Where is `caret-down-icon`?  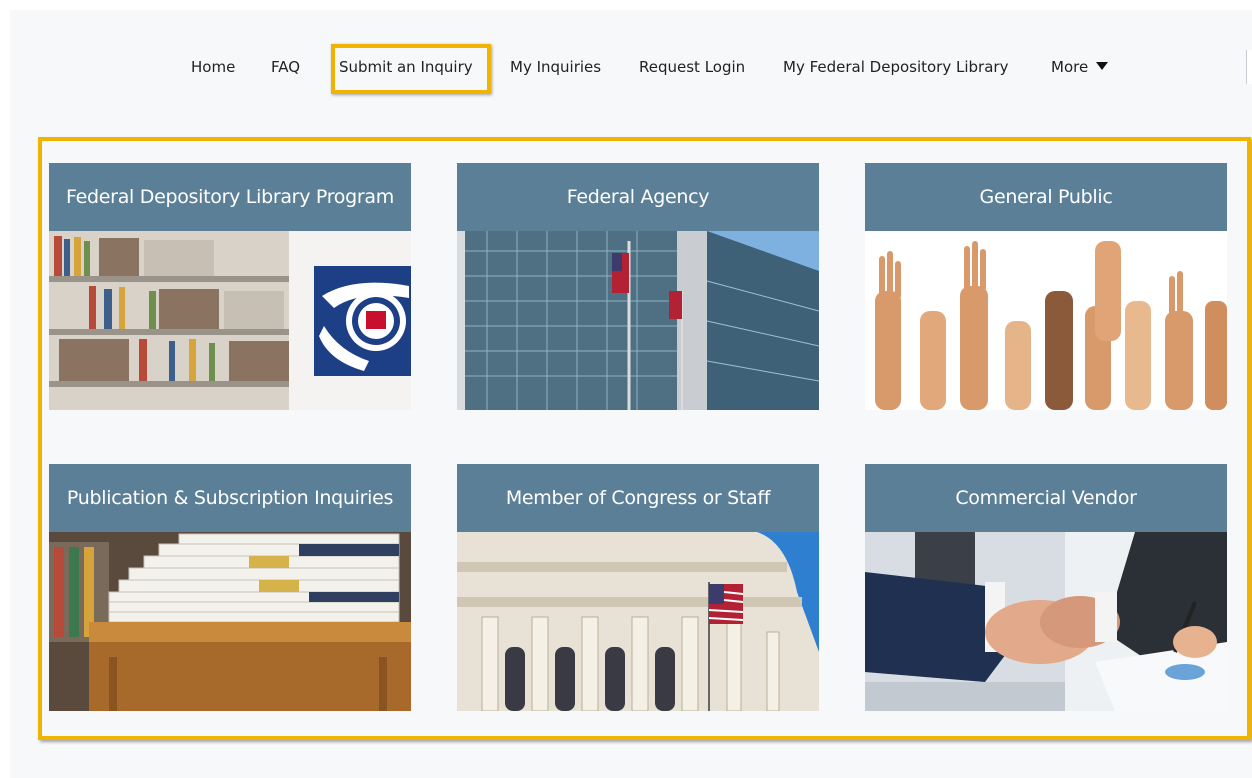
caret-down-icon is located at coordinates (1102, 66).